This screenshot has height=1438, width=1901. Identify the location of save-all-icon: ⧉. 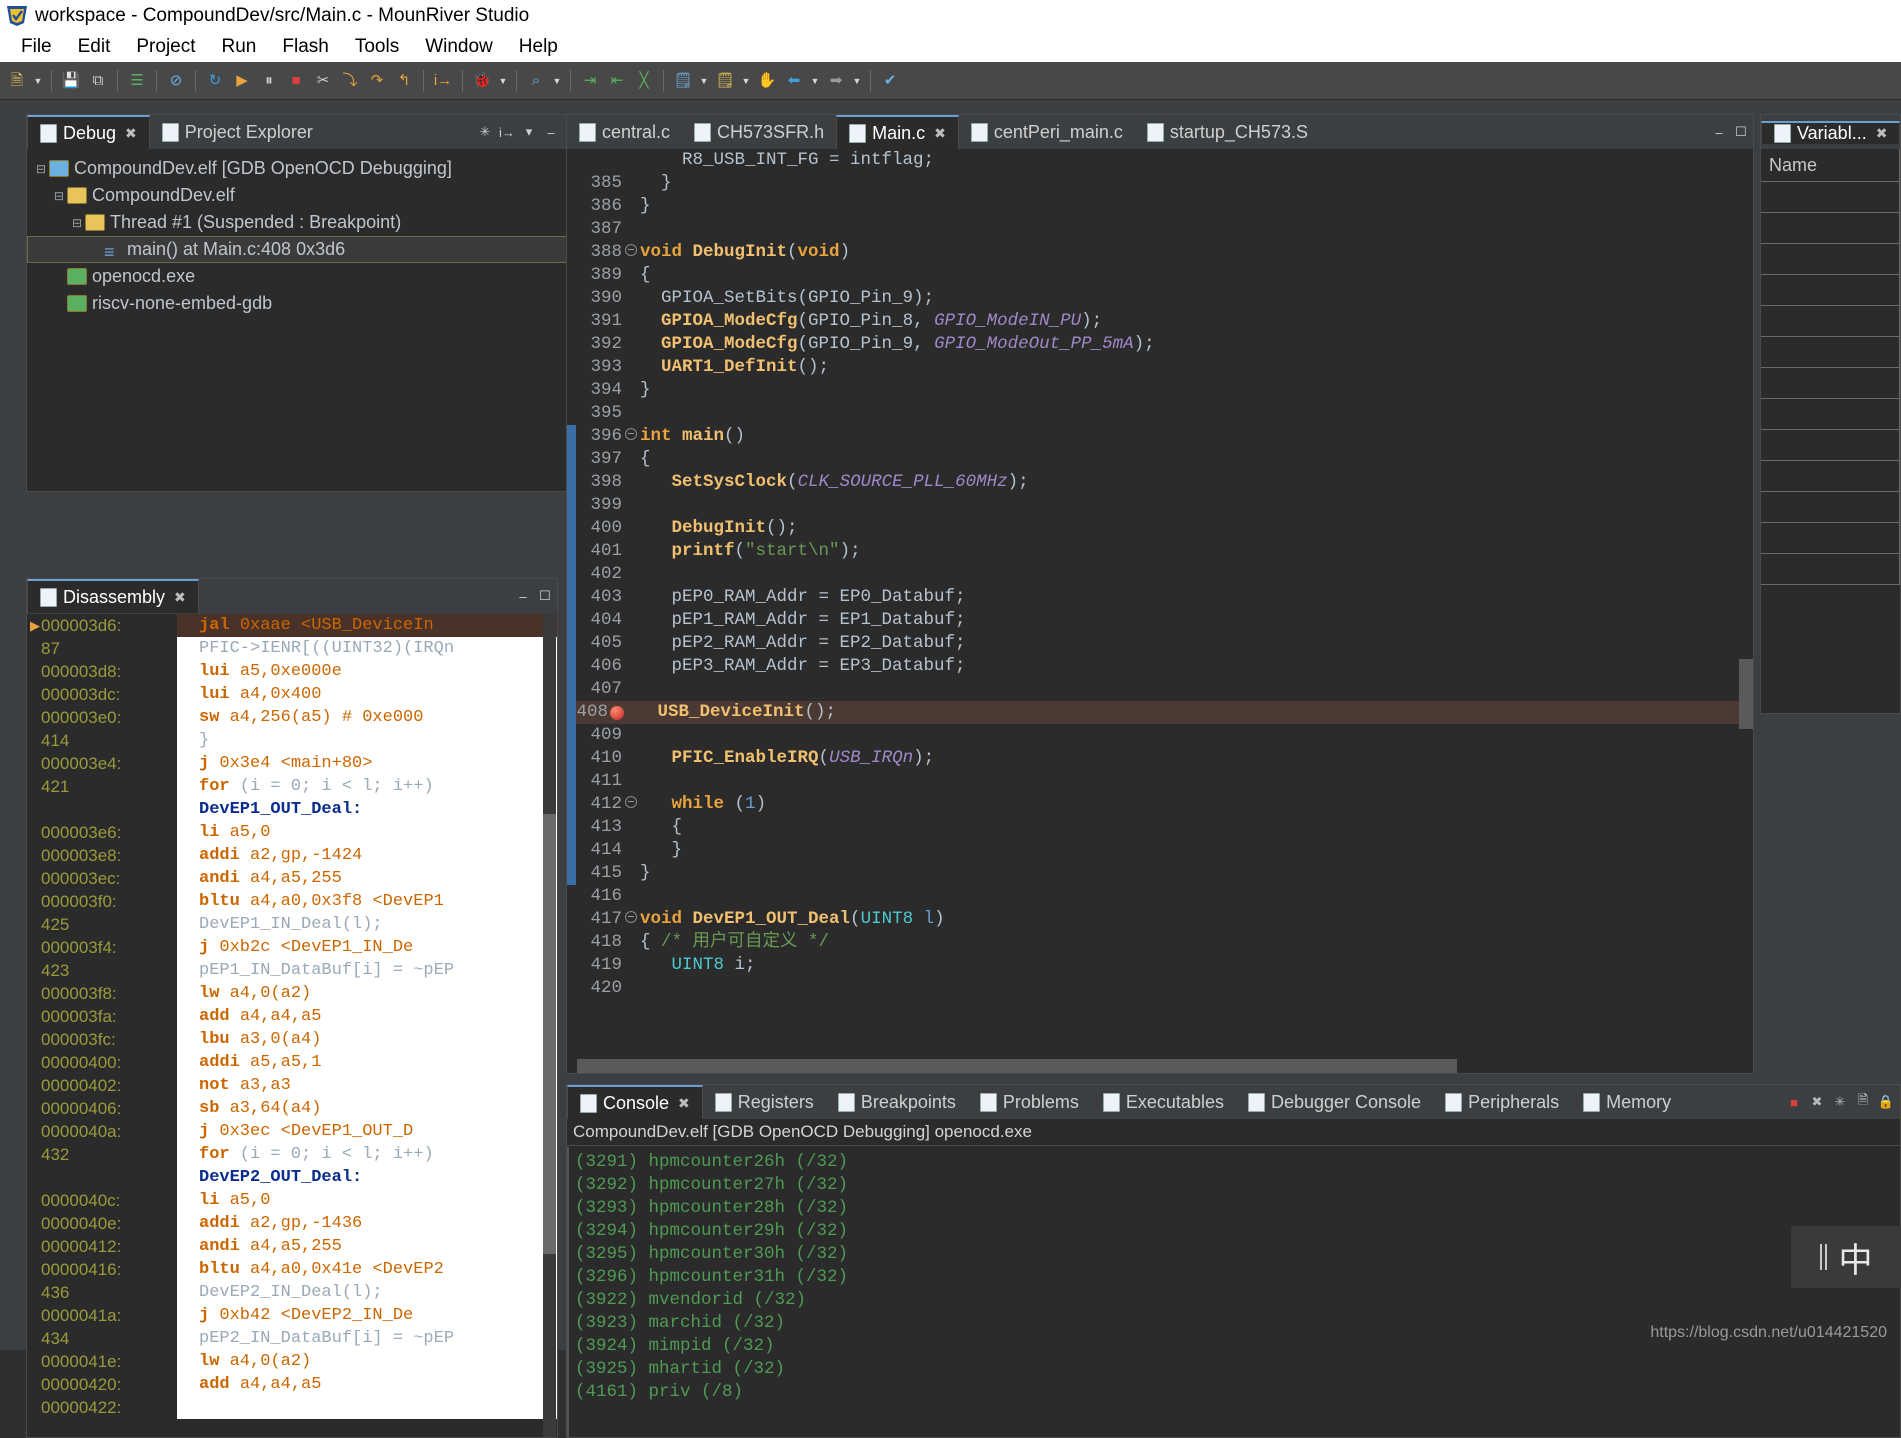
(98, 81).